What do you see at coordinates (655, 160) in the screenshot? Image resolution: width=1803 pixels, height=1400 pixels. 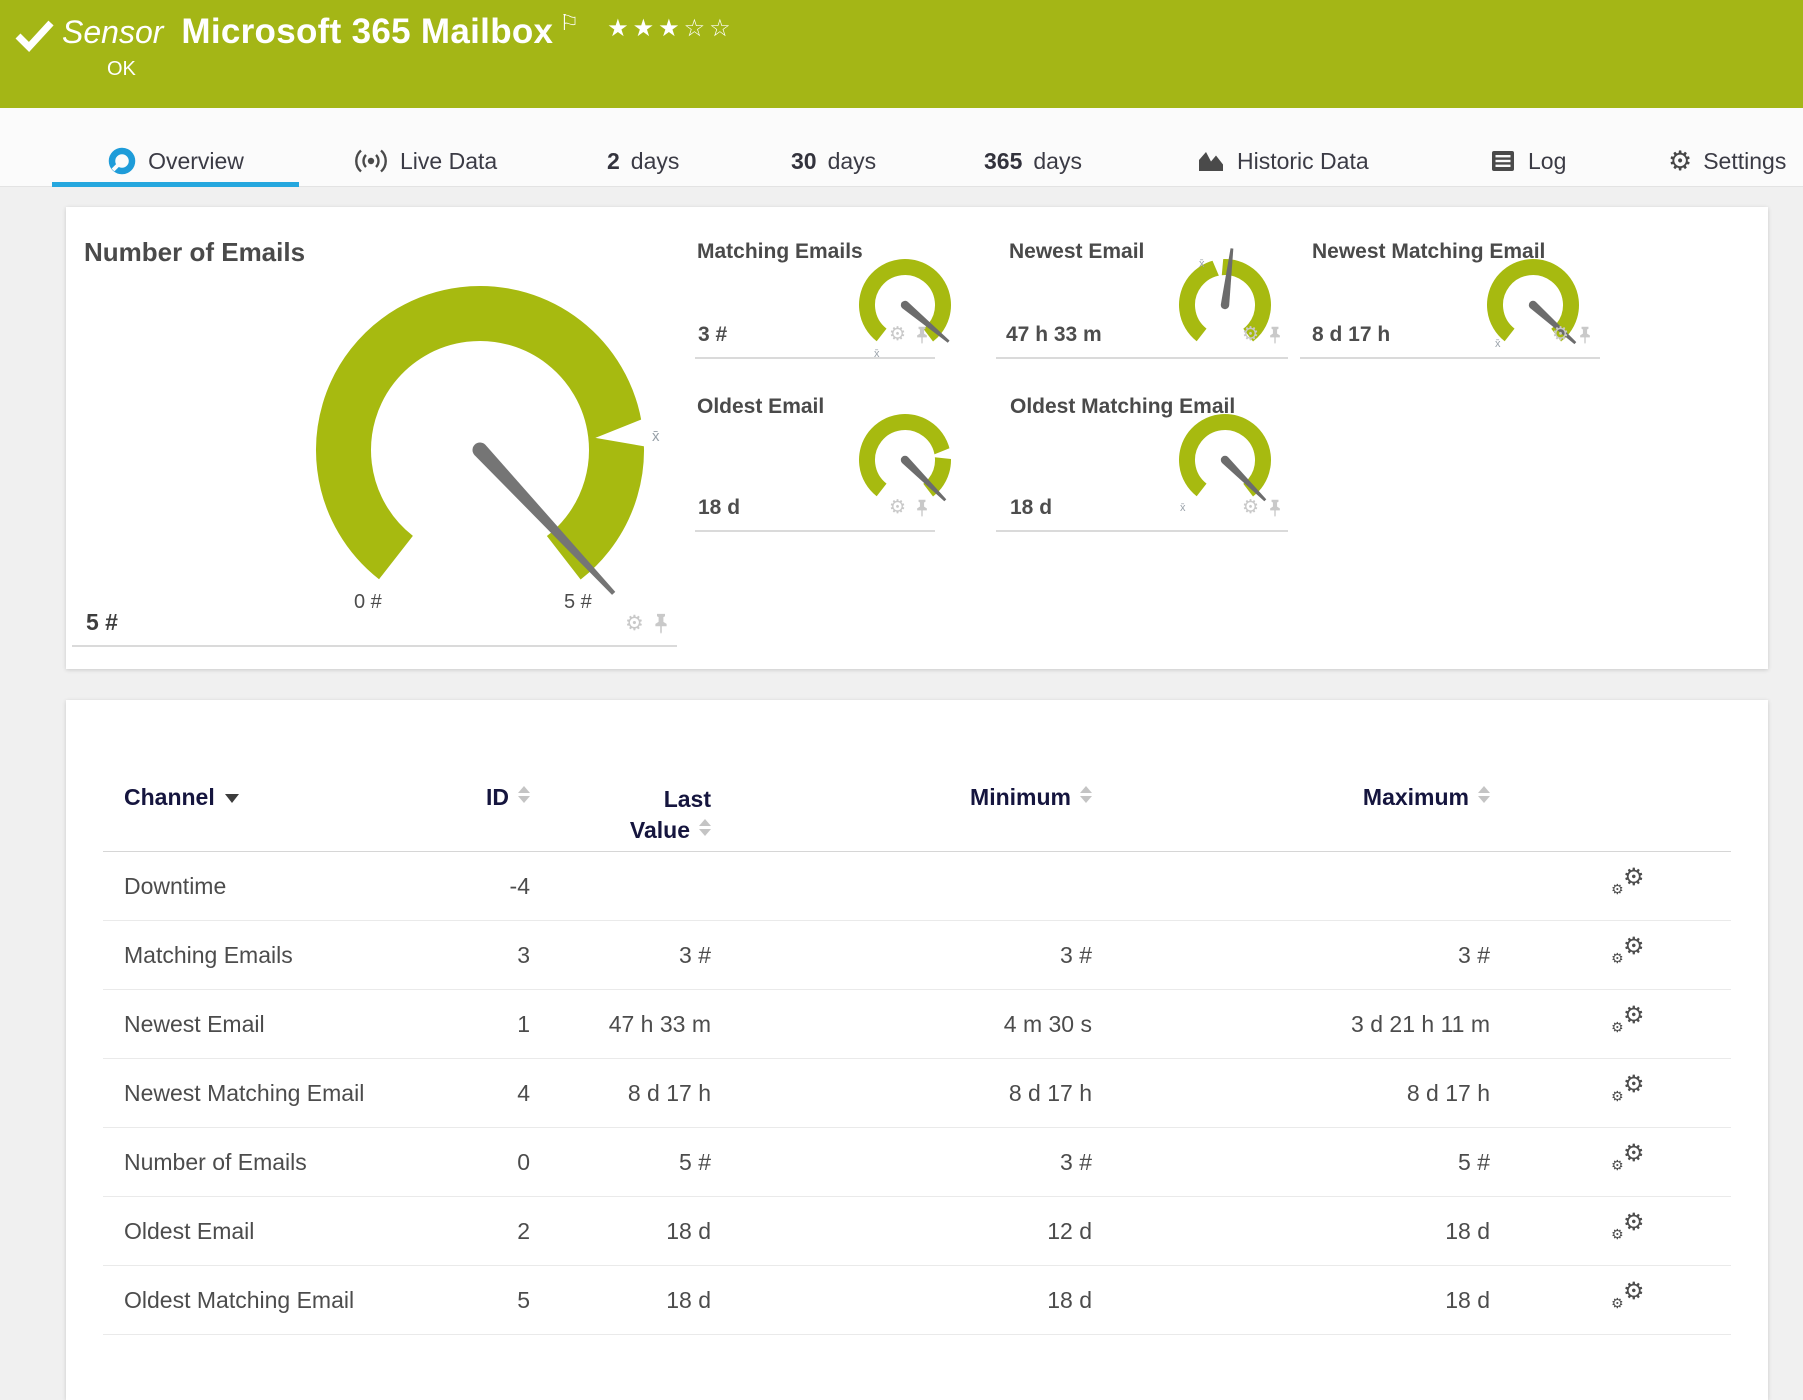 I see `tab-2-days-label: days` at bounding box center [655, 160].